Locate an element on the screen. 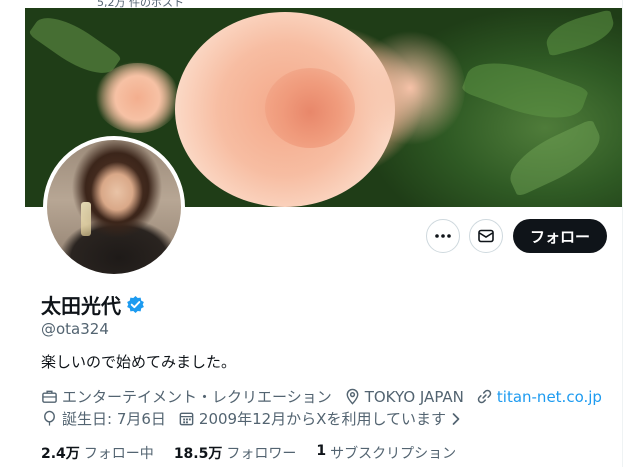 The image size is (643, 467). follow-button: フォロー is located at coordinates (560, 236).